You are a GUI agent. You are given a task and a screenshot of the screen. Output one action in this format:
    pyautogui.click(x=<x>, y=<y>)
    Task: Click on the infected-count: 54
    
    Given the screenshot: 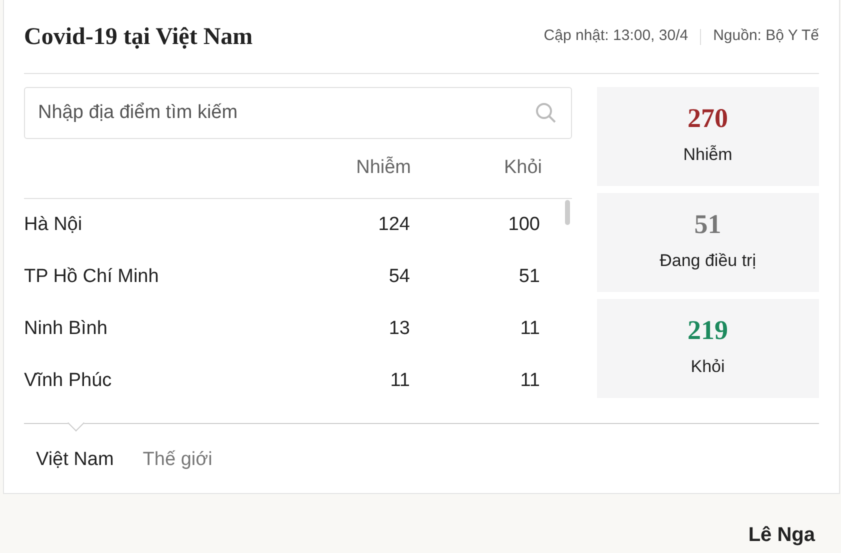 What is the action you would take?
    pyautogui.click(x=399, y=276)
    